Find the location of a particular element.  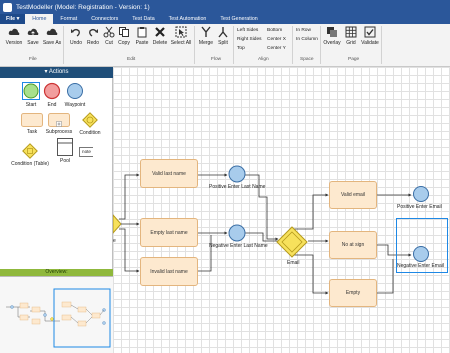

tab-file: File ▾ is located at coordinates (13, 19).